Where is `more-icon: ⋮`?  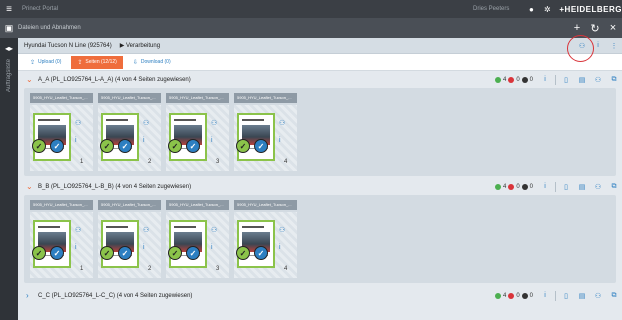 more-icon: ⋮ is located at coordinates (614, 46).